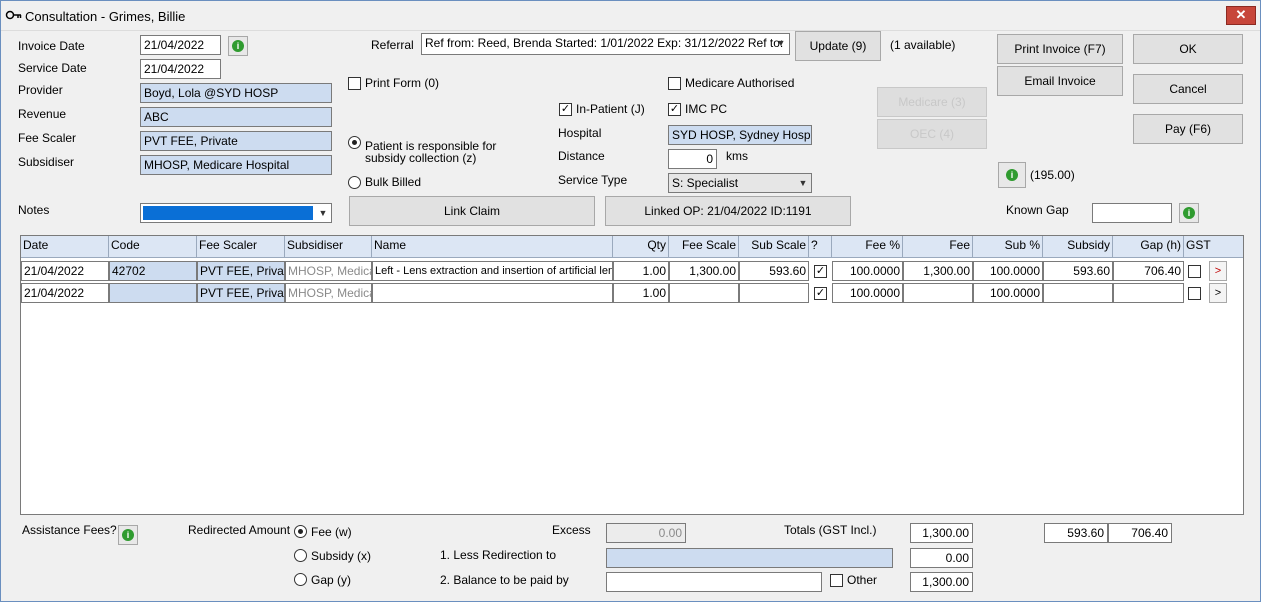  What do you see at coordinates (236, 213) in the screenshot?
I see `notes-combo: ▼` at bounding box center [236, 213].